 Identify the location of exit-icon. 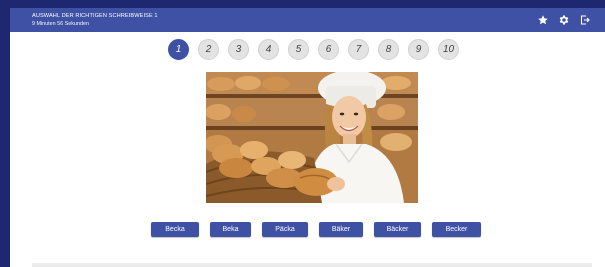
(585, 20).